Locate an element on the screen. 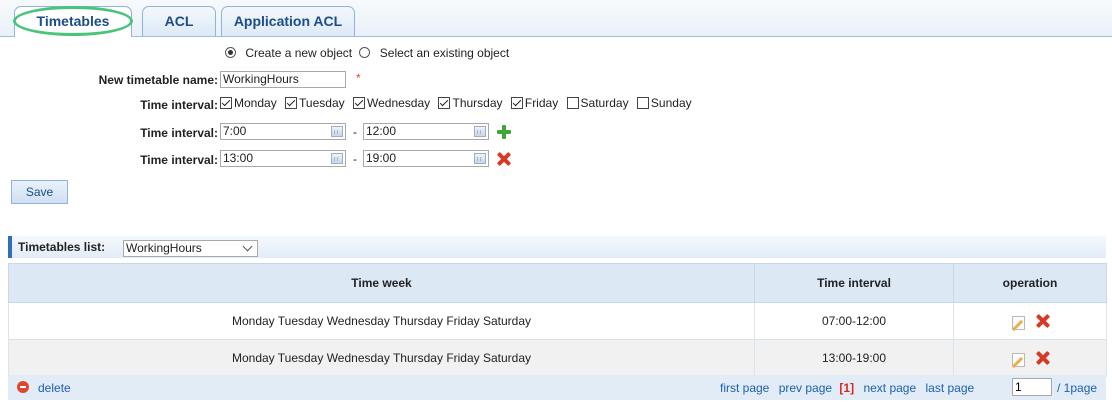 The width and height of the screenshot is (1112, 405). add-icon is located at coordinates (504, 132).